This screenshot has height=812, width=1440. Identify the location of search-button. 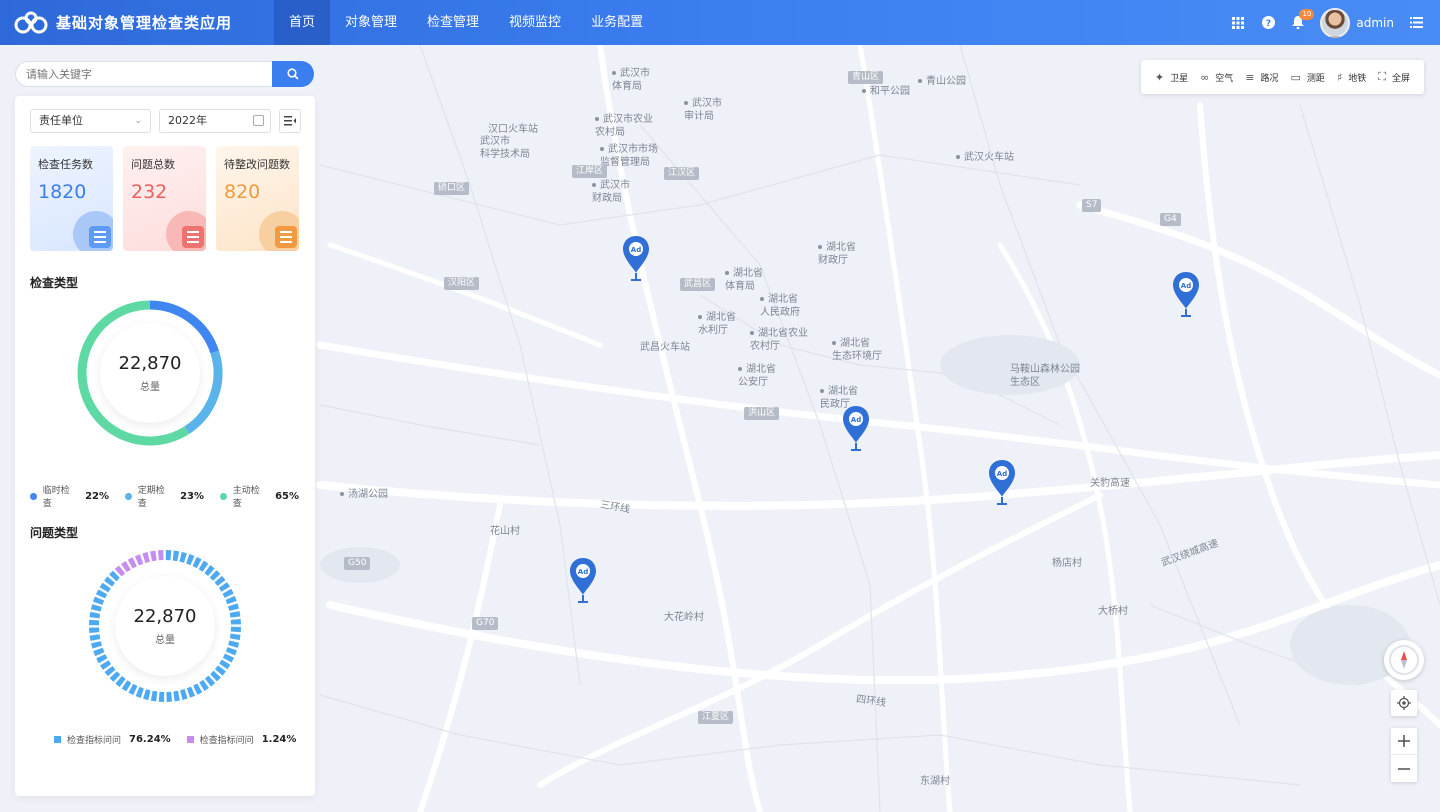
(293, 74).